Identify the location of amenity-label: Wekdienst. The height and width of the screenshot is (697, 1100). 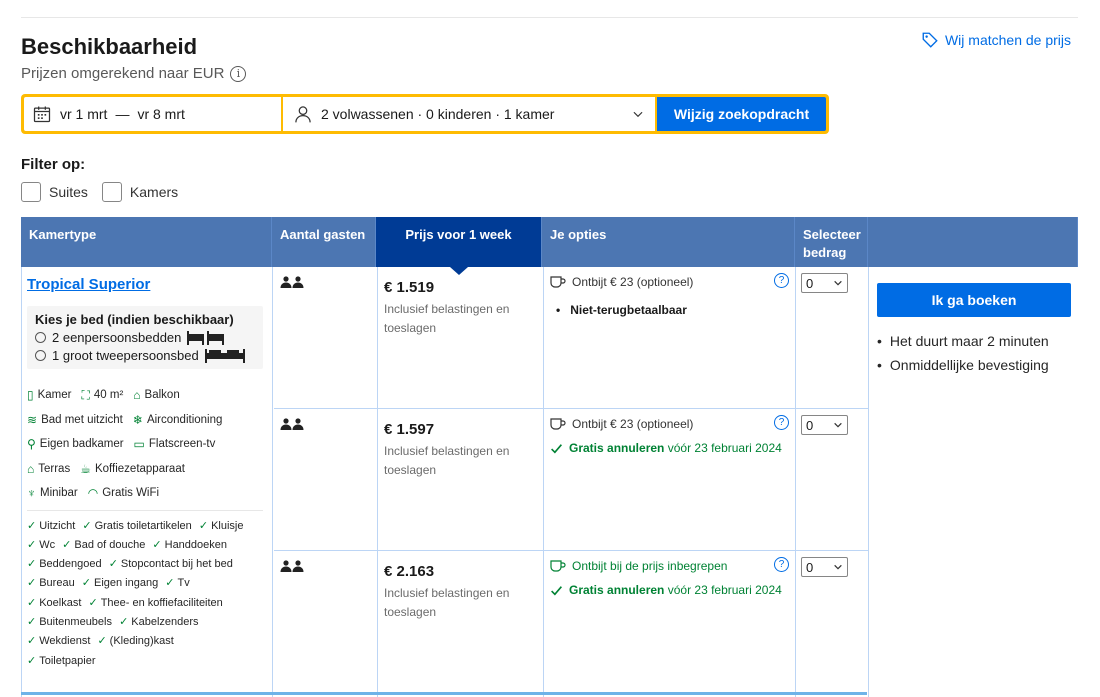
(65, 641).